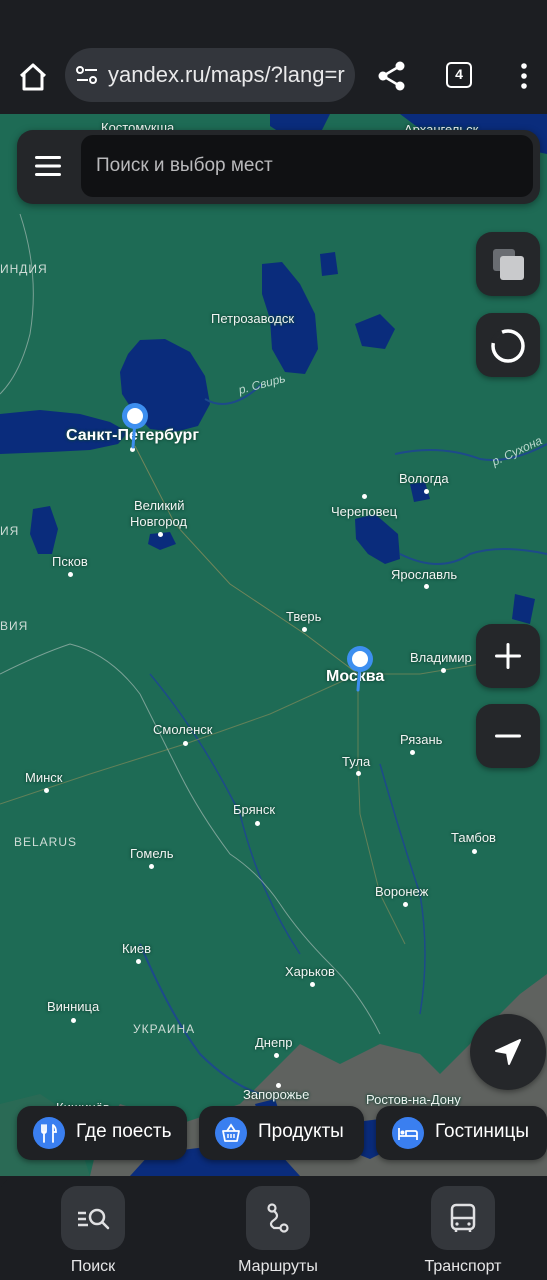 This screenshot has height=1280, width=547. I want to click on city-label: Винница, so click(73, 1006).